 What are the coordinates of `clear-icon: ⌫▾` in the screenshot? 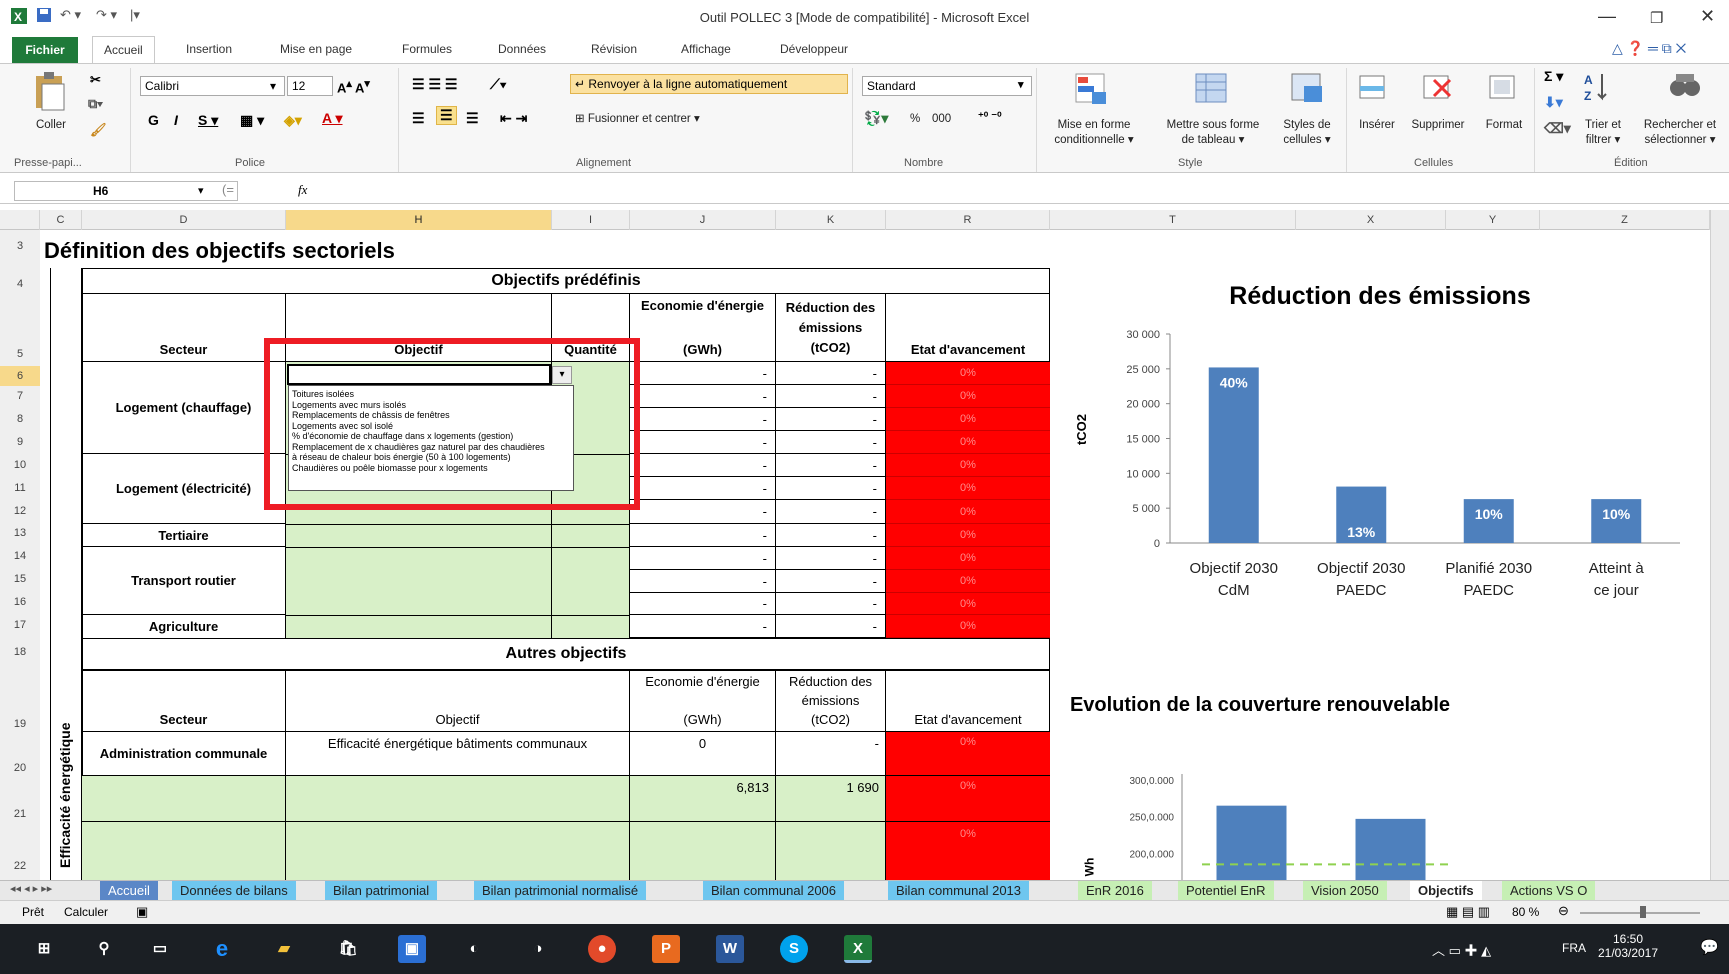 It's located at (1557, 128).